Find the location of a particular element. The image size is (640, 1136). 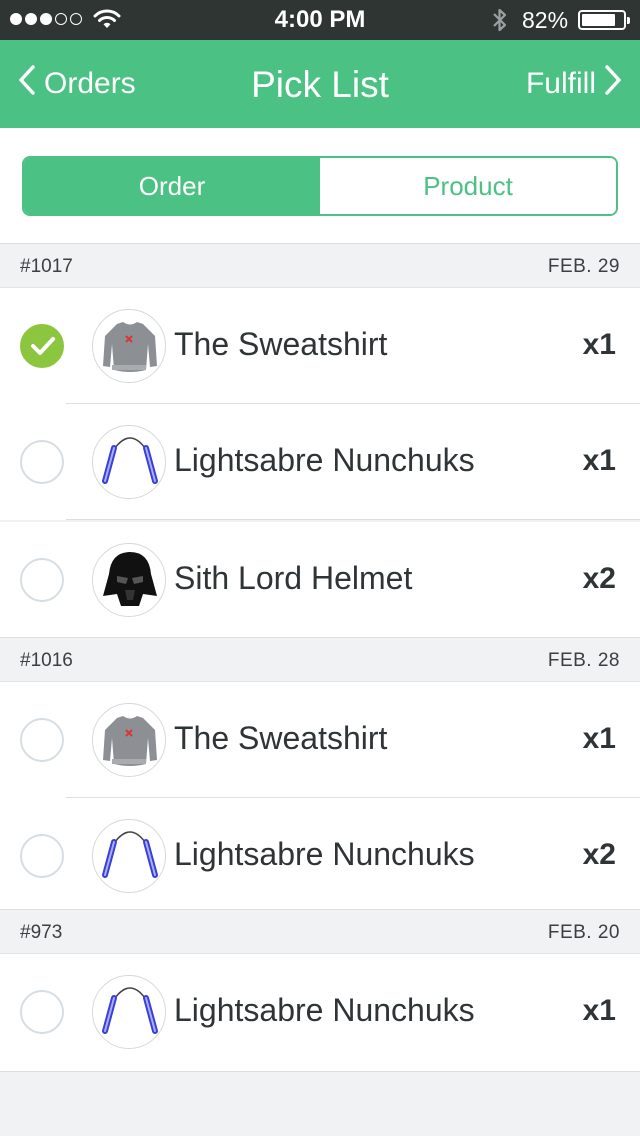

chevron-right-icon is located at coordinates (613, 84).